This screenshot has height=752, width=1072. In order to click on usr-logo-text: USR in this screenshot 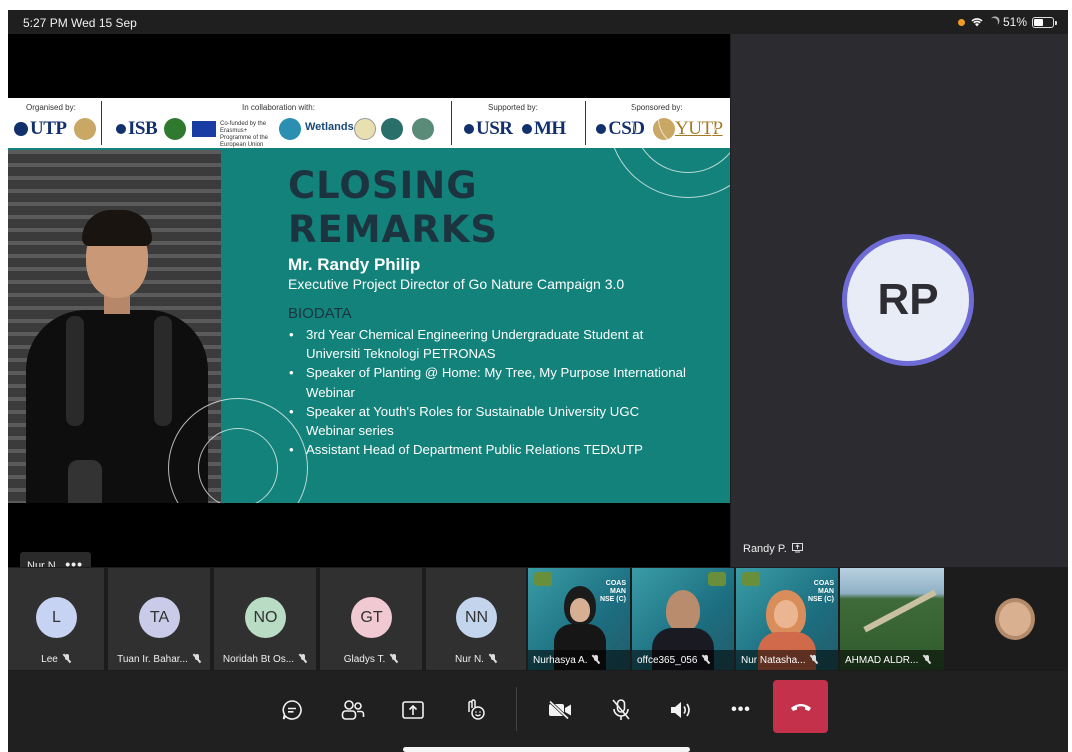, I will do `click(494, 128)`.